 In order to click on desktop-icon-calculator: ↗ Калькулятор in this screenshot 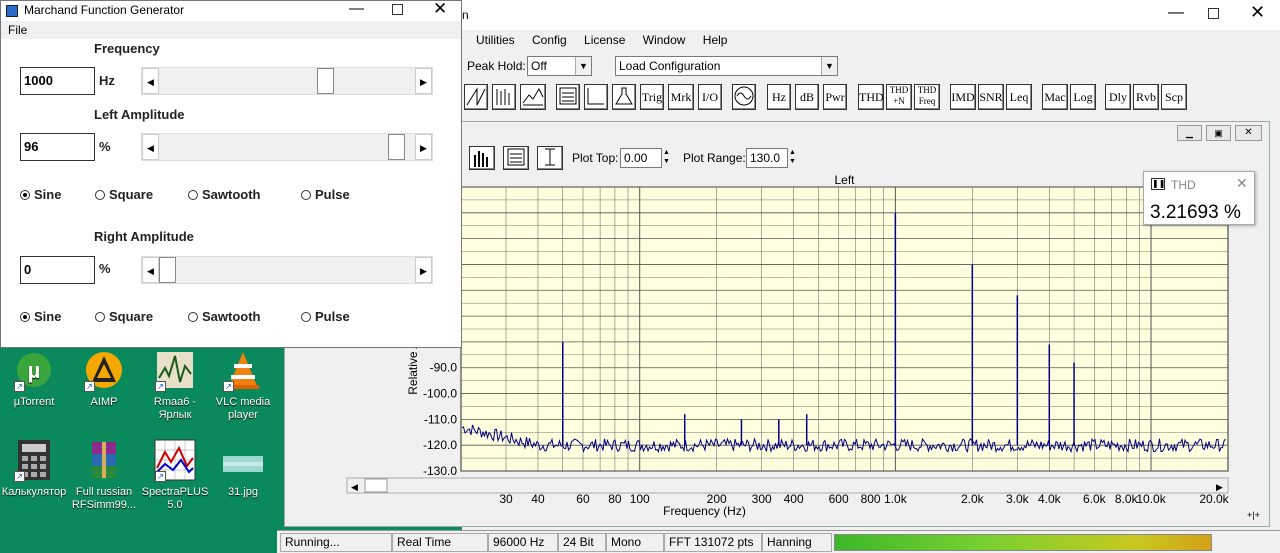, I will do `click(34, 468)`.